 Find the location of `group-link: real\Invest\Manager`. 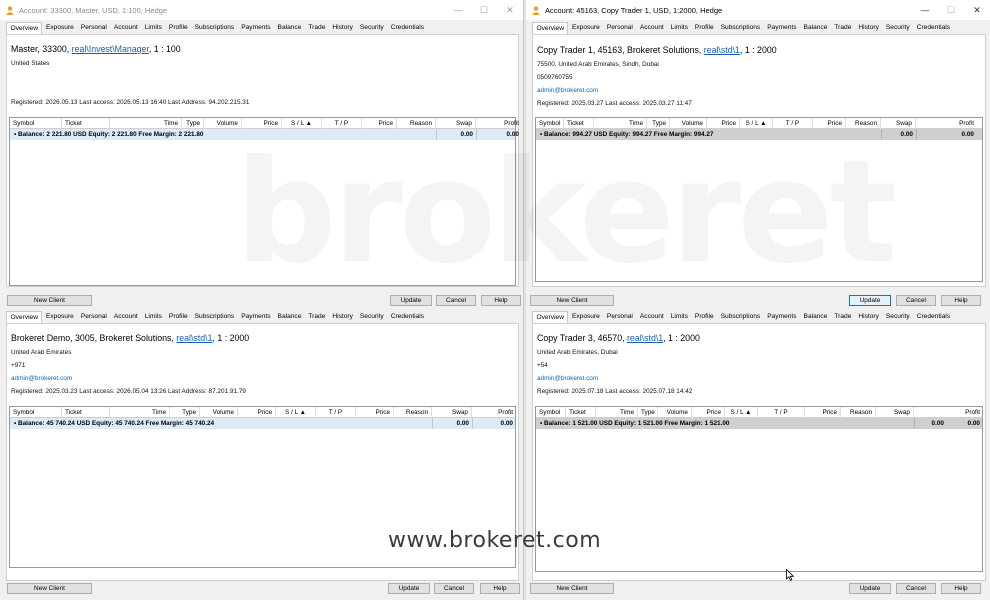

group-link: real\Invest\Manager is located at coordinates (110, 49).